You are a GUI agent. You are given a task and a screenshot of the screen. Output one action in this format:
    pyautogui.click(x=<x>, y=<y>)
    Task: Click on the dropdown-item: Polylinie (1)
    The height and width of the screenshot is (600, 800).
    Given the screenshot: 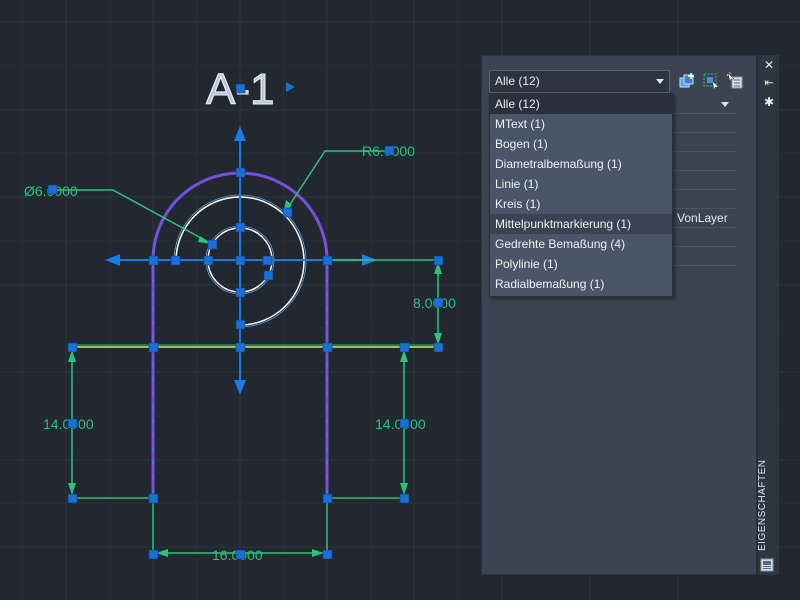 What is the action you would take?
    pyautogui.click(x=581, y=264)
    